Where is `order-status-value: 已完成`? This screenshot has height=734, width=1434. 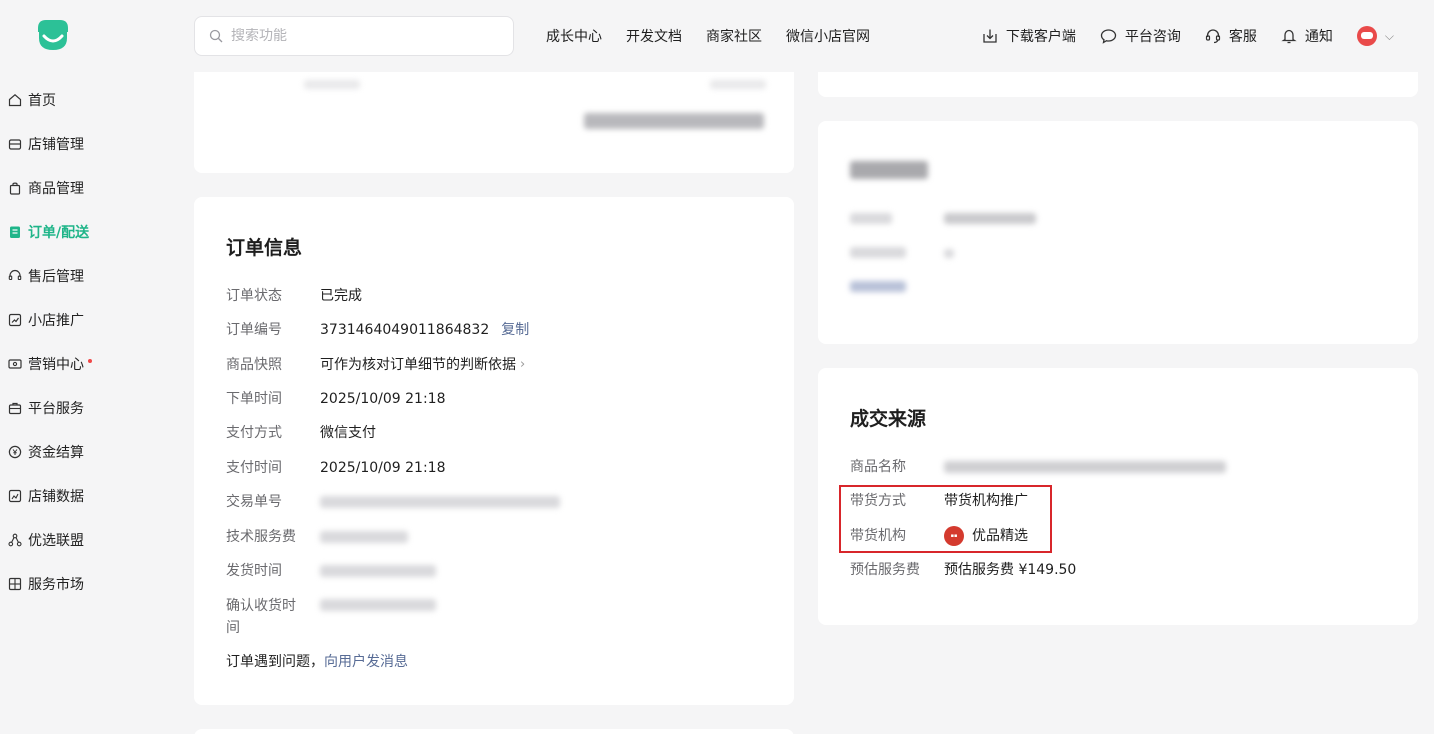 order-status-value: 已完成 is located at coordinates (341, 296).